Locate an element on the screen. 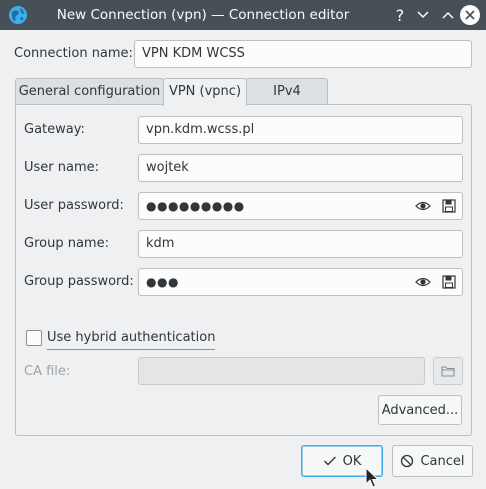  hybrid-authentication-label: Use hybrid authentication is located at coordinates (131, 340).